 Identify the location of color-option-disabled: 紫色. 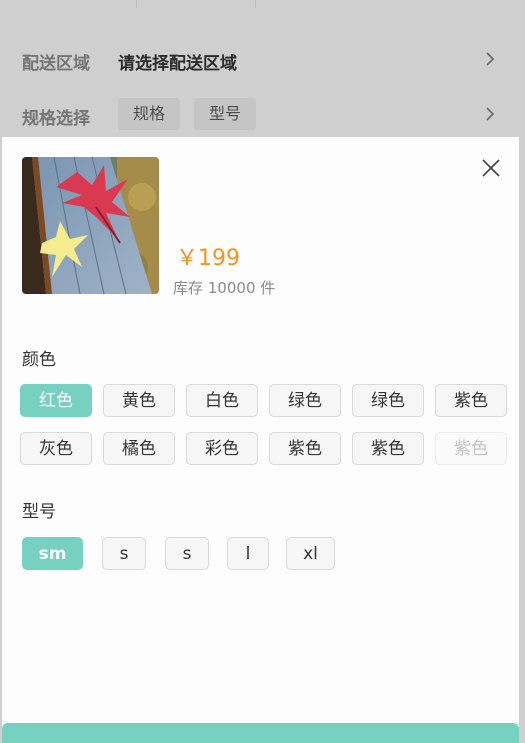
(471, 448).